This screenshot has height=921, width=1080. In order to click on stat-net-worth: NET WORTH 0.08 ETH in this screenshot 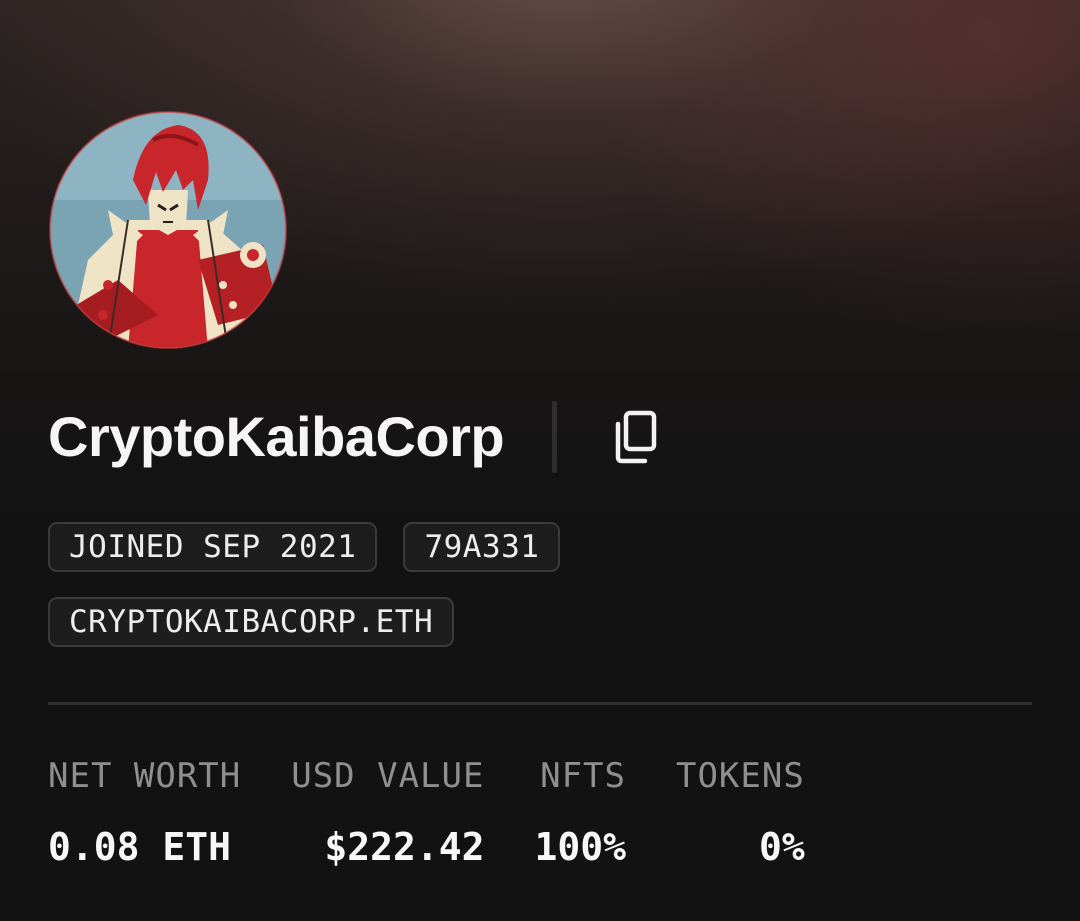, I will do `click(144, 812)`.